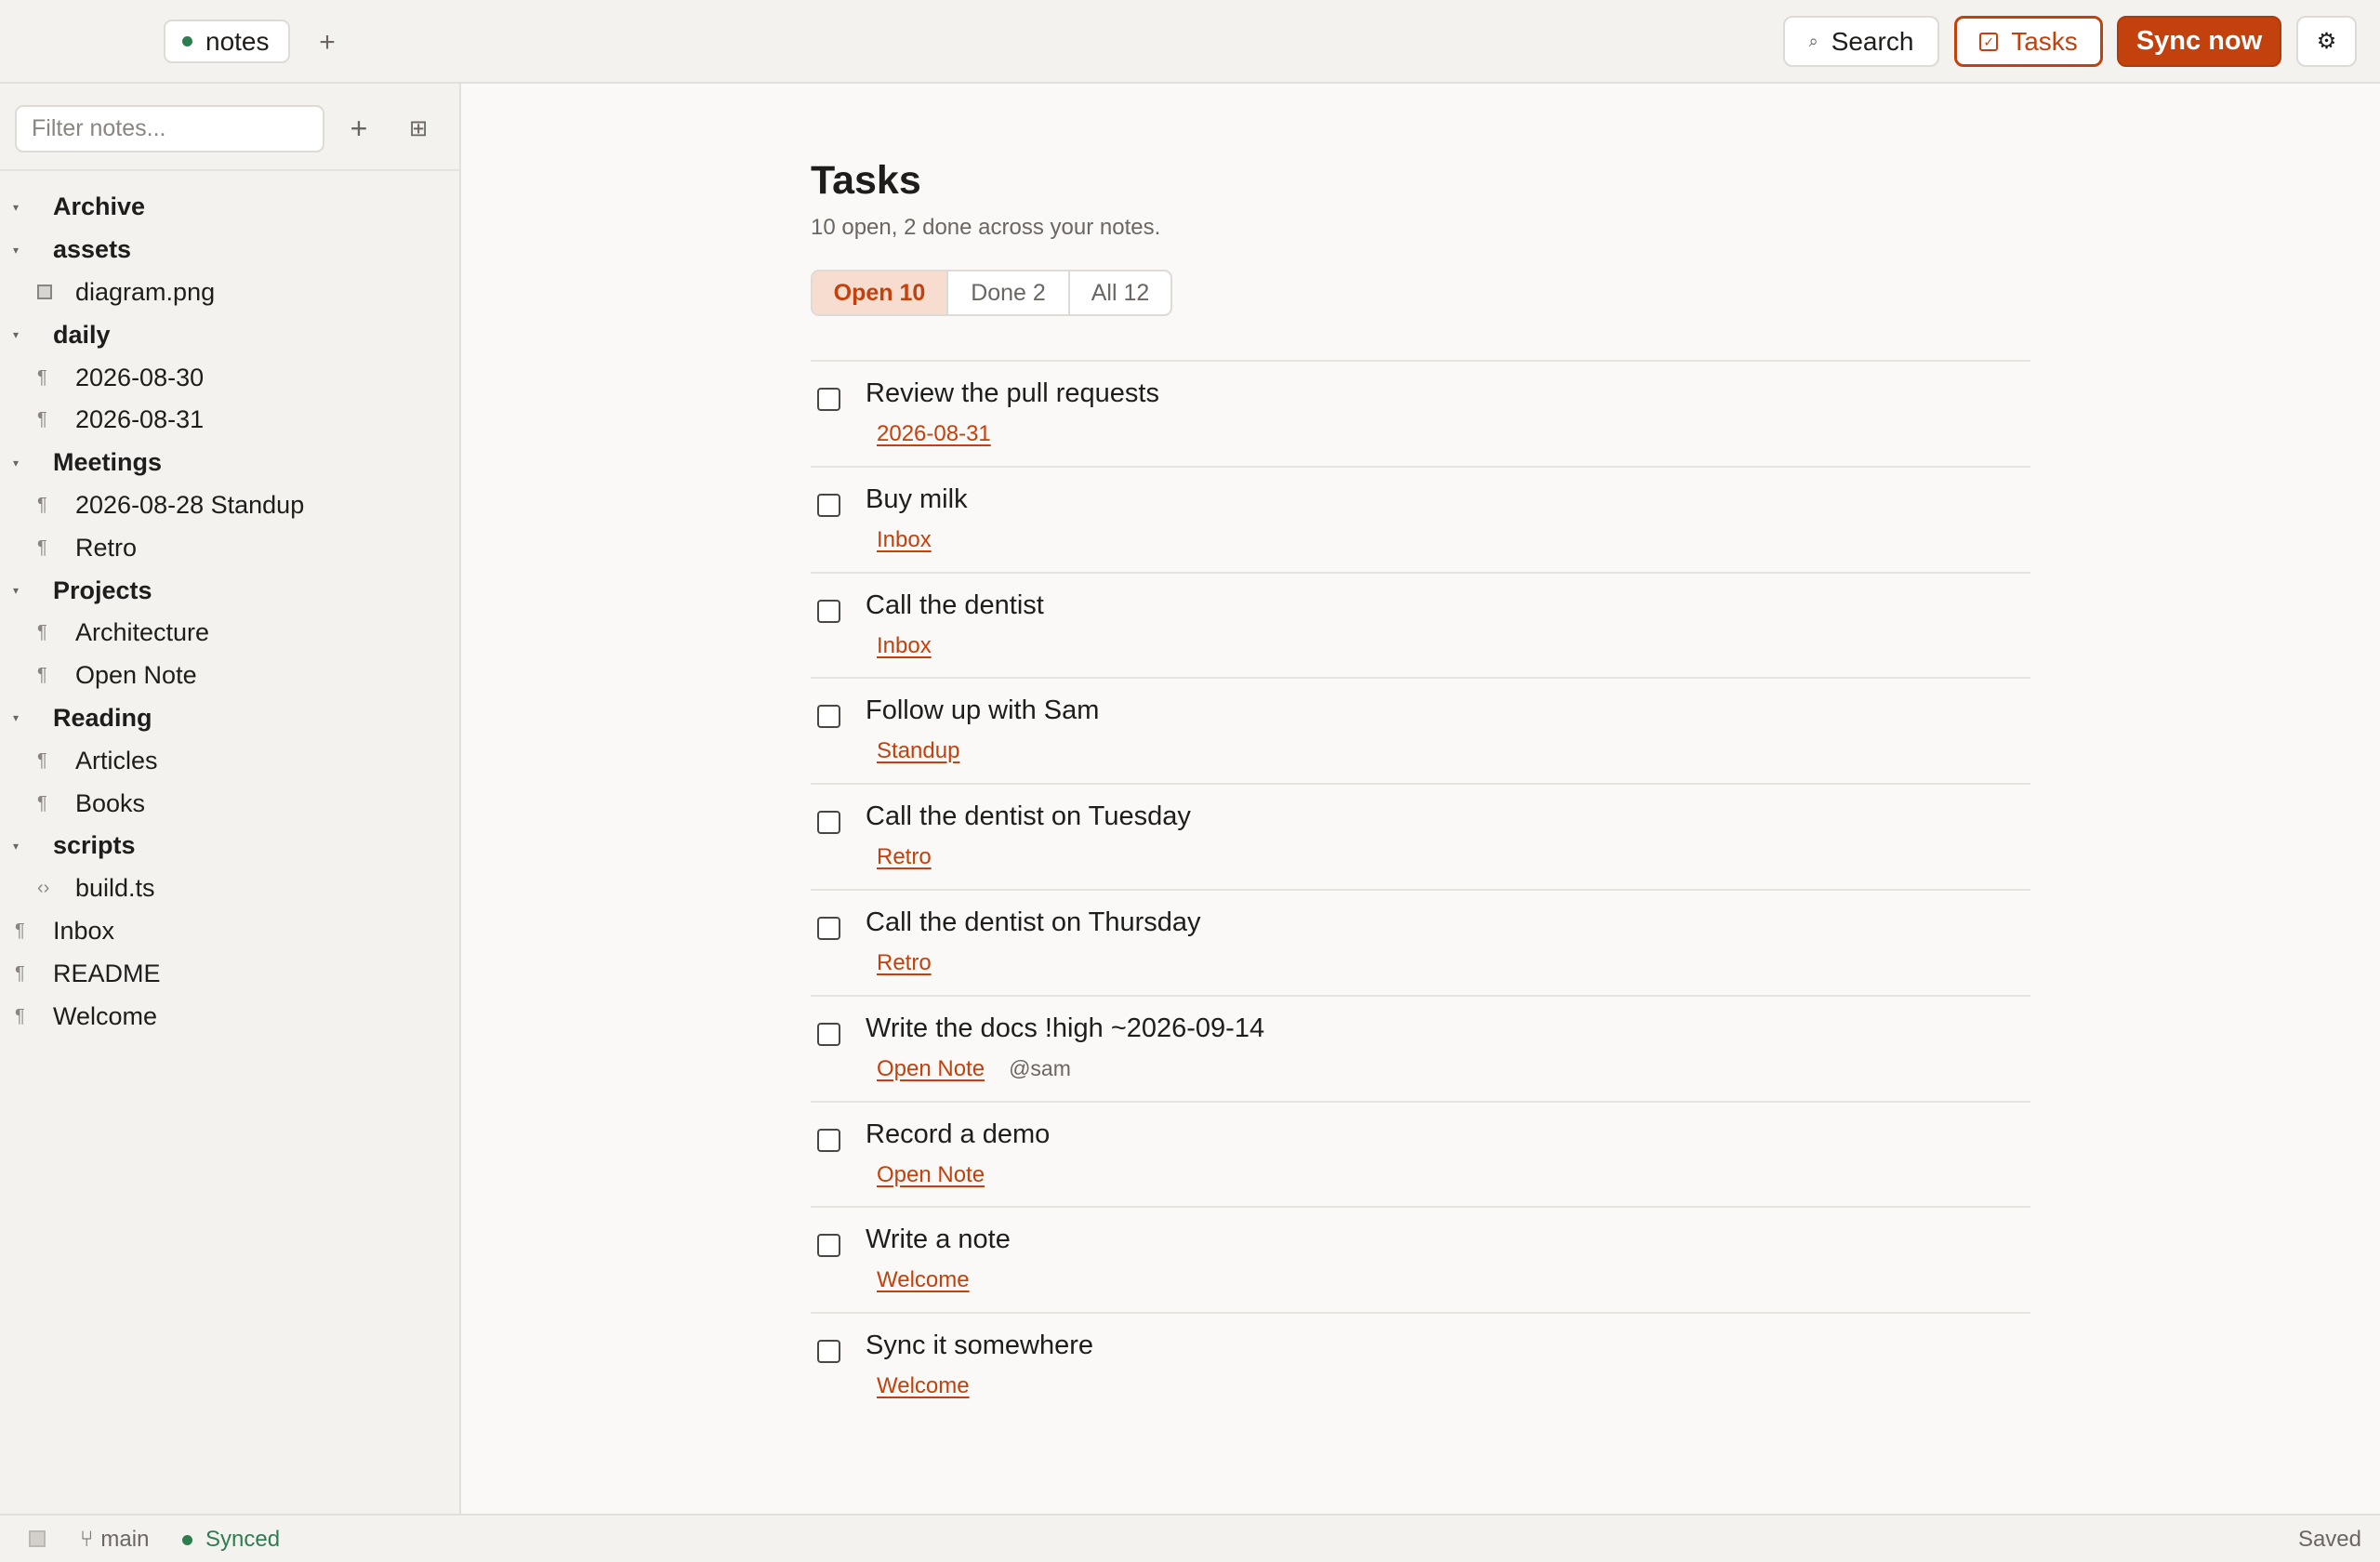 This screenshot has width=2380, height=1562. I want to click on sync-status: Synced, so click(231, 1540).